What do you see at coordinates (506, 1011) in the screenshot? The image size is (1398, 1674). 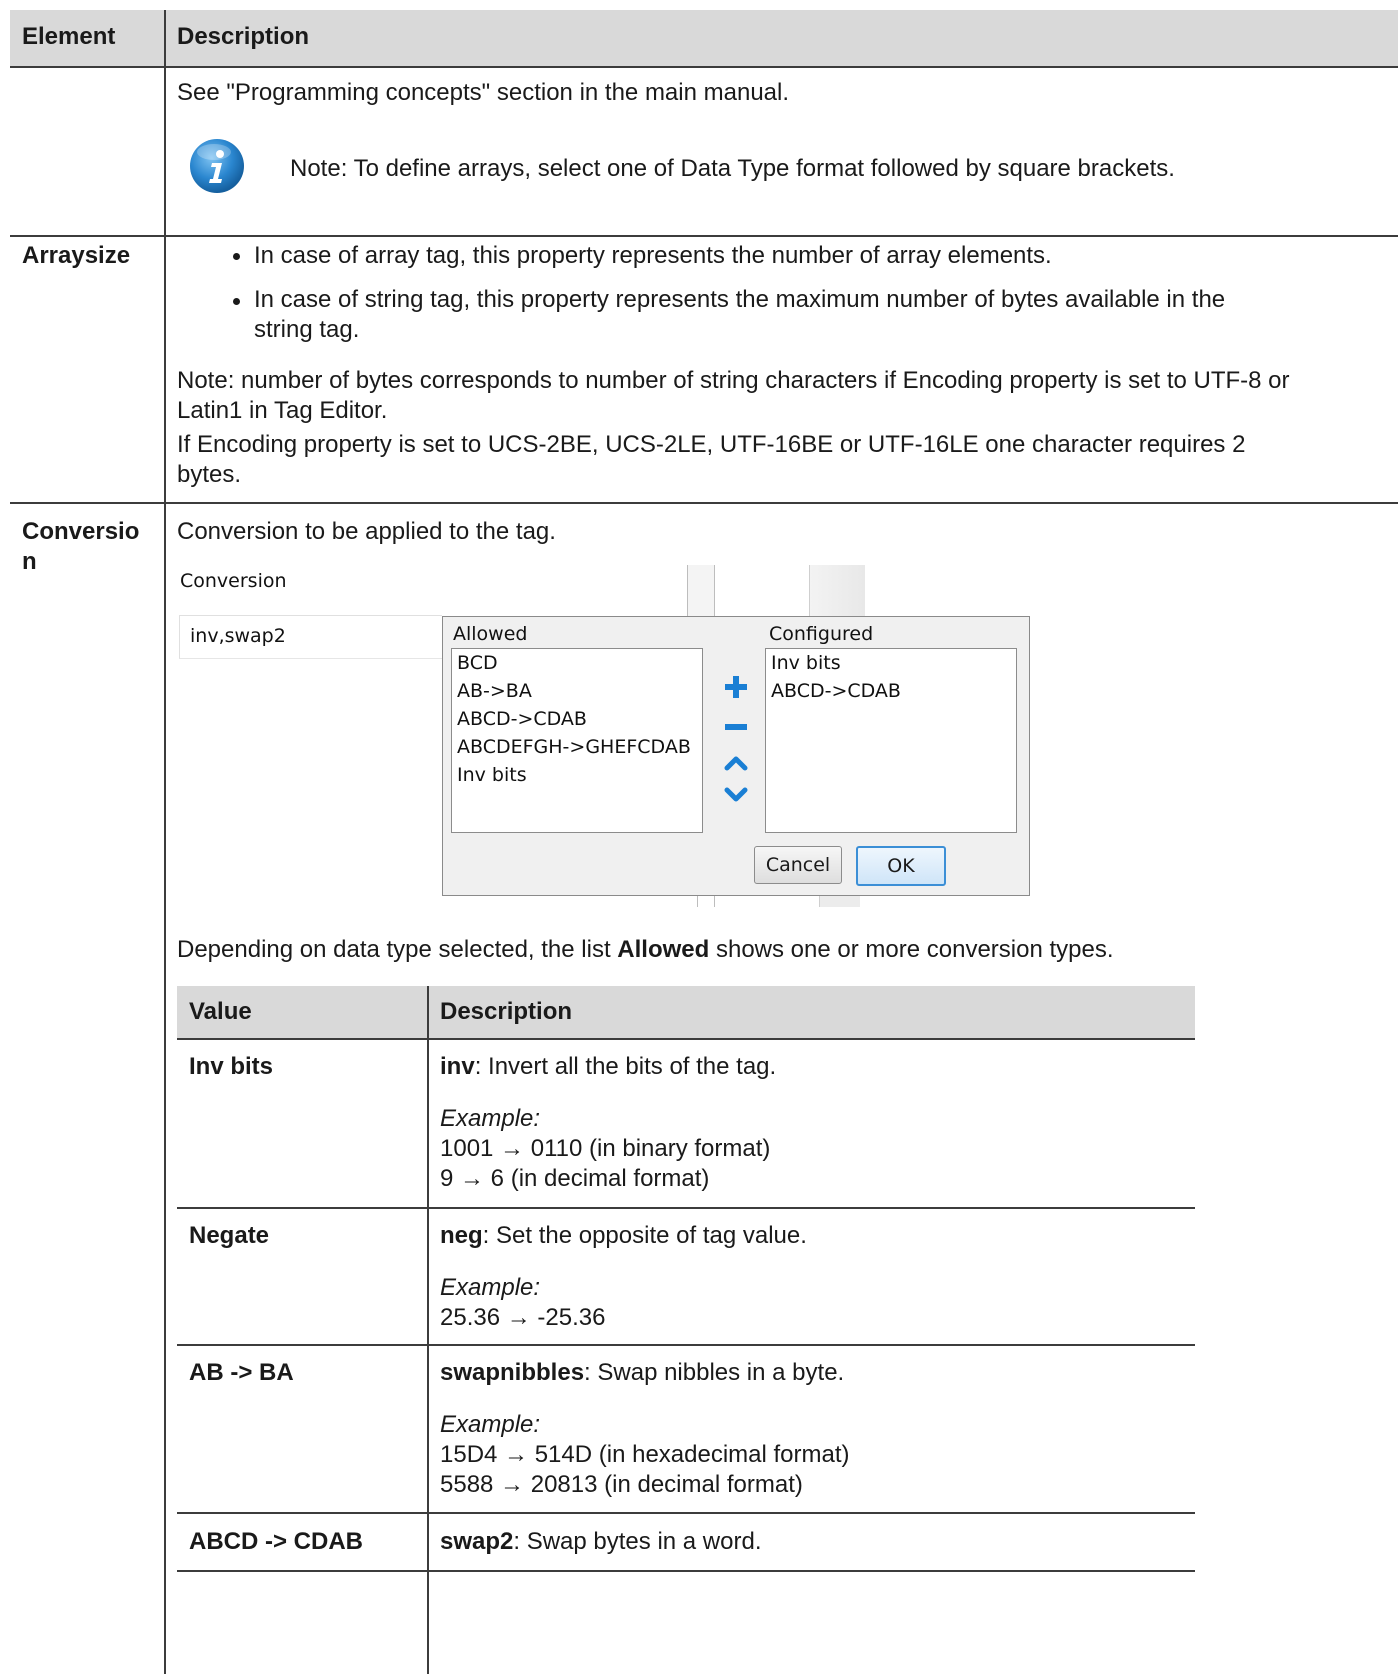 I see `subtable-header-description: Description` at bounding box center [506, 1011].